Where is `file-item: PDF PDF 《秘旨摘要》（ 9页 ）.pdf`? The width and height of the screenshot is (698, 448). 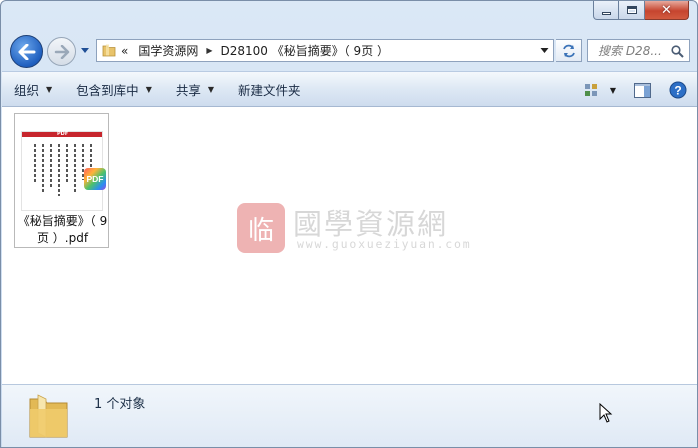 file-item: PDF PDF 《秘旨摘要》（ 9页 ）.pdf is located at coordinates (61, 180).